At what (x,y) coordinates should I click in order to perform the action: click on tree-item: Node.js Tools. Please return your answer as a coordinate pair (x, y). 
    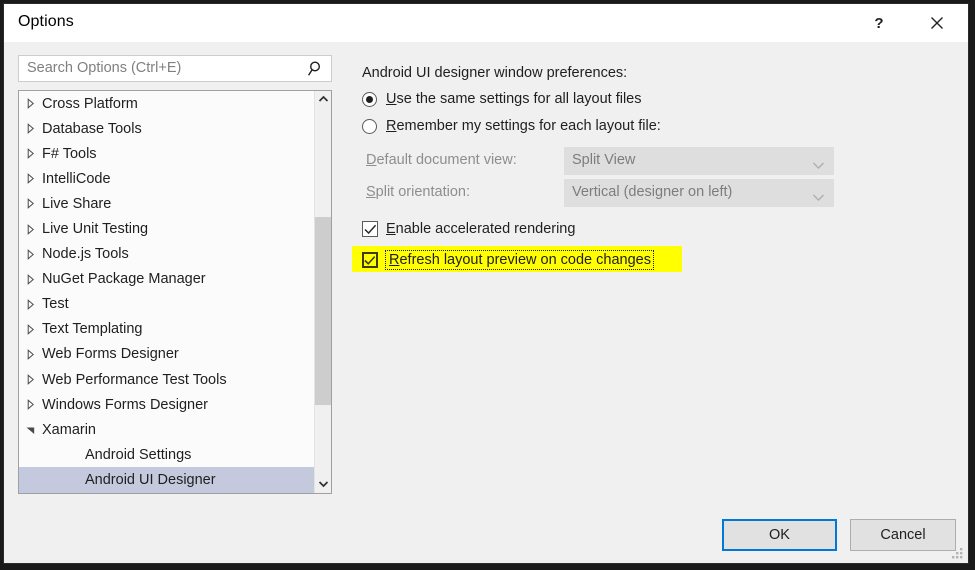
    Looking at the image, I should click on (166, 254).